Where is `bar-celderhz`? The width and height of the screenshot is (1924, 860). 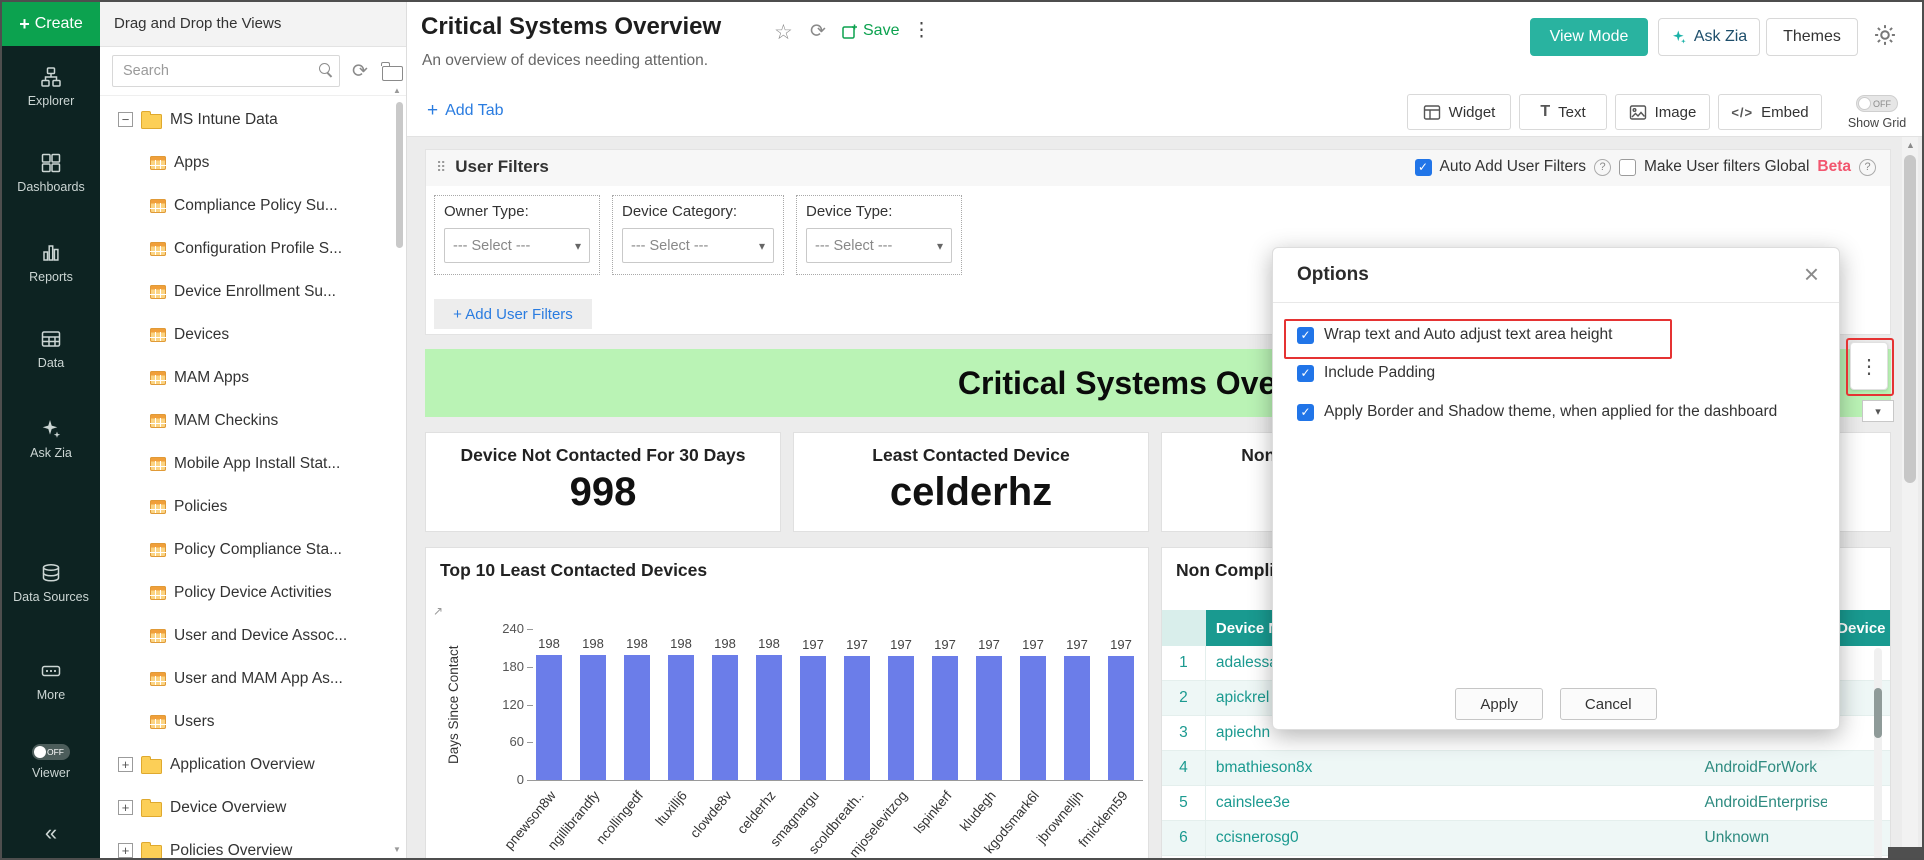 bar-celderhz is located at coordinates (769, 717).